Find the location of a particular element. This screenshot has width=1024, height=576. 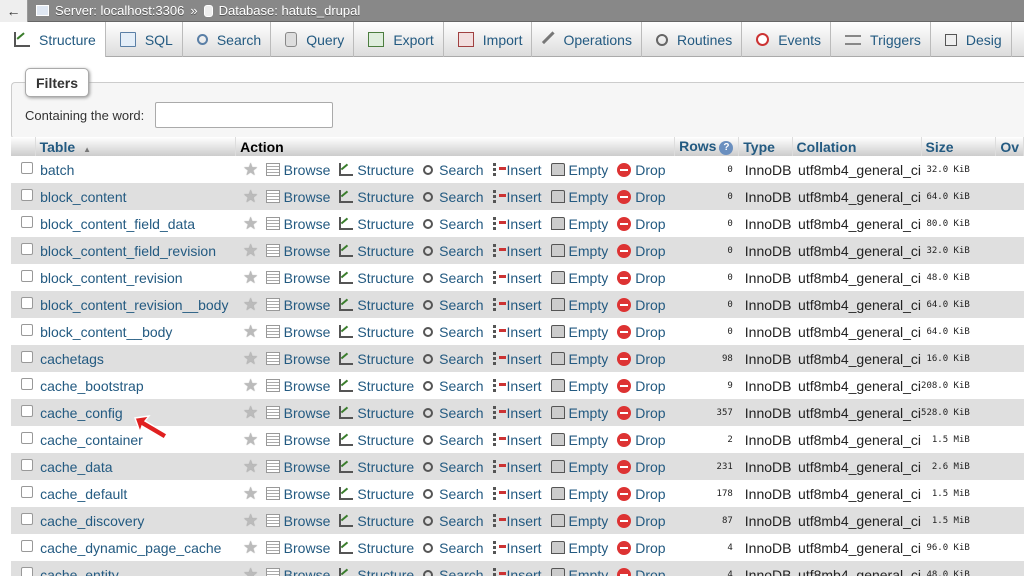

header-table: Table ▲ is located at coordinates (136, 146).